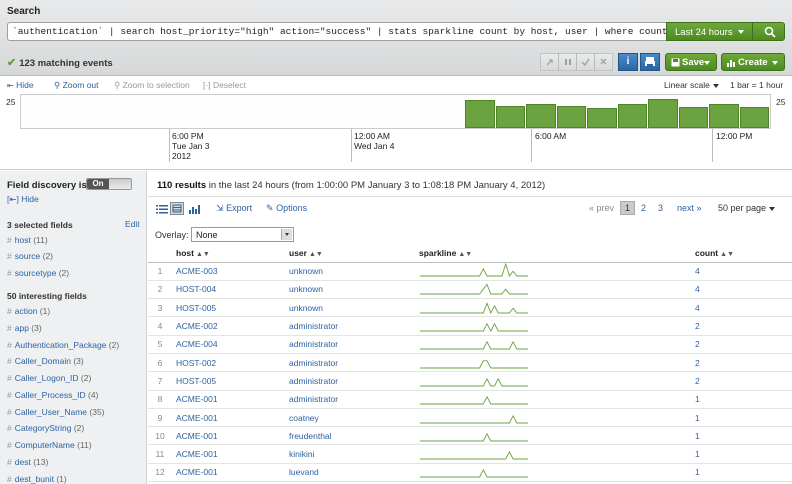 This screenshot has height=484, width=792. Describe the element at coordinates (350, 418) in the screenshot. I see `cell-user: coatney` at that location.